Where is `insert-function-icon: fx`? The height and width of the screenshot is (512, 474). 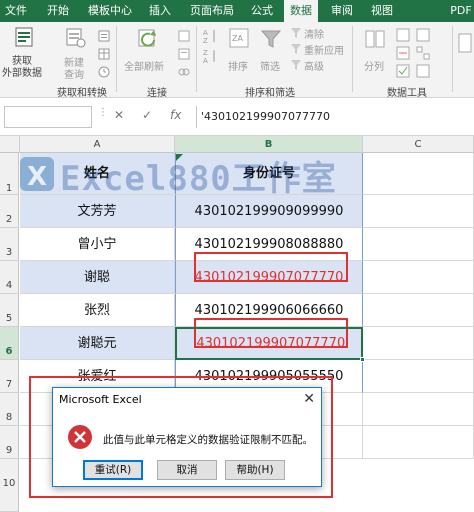 insert-function-icon: fx is located at coordinates (175, 115).